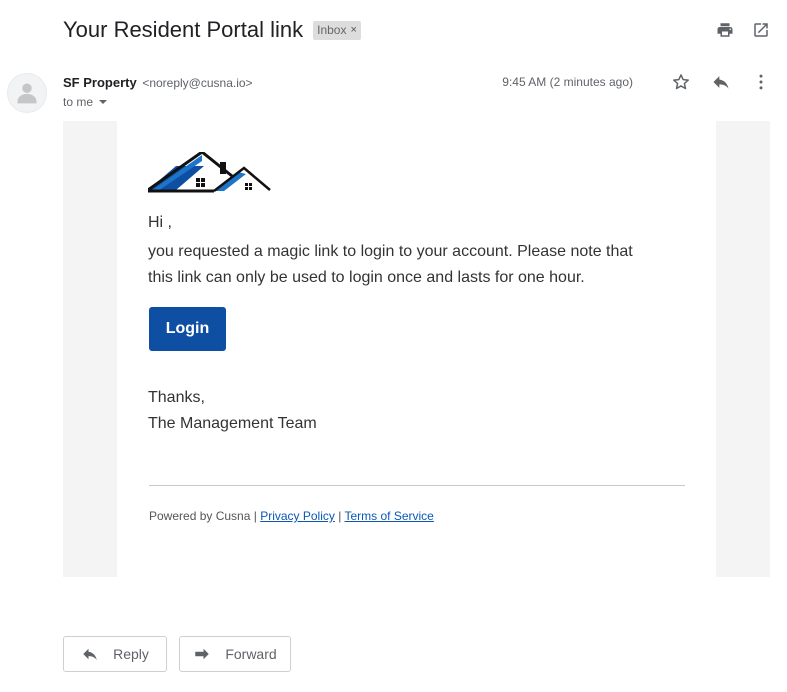  Describe the element at coordinates (232, 411) in the screenshot. I see `email-signoff: Thanks, The Management Team` at that location.